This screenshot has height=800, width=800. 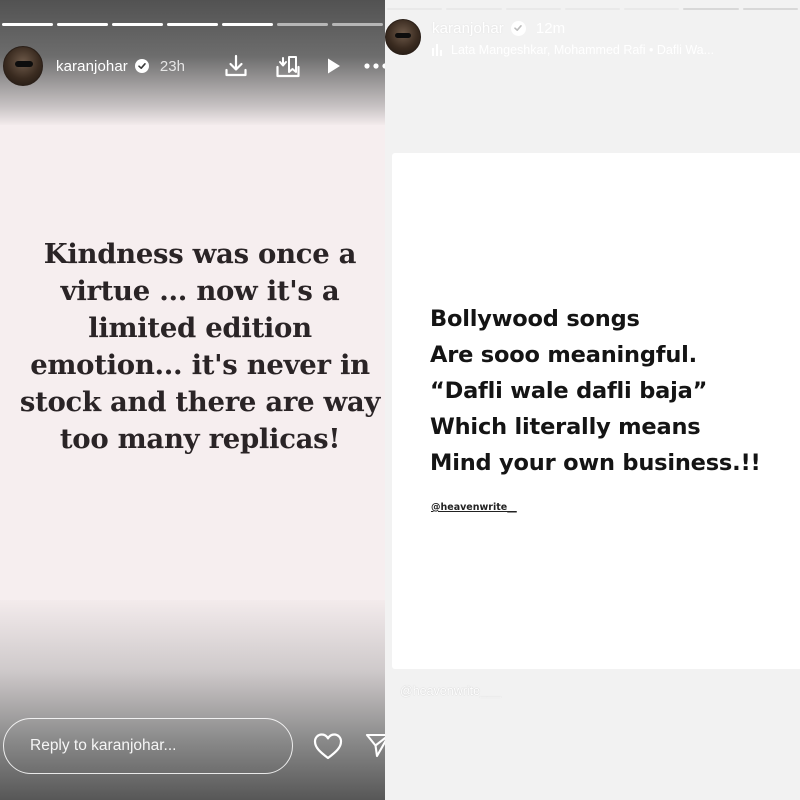 I want to click on save-icon, so click(x=288, y=66).